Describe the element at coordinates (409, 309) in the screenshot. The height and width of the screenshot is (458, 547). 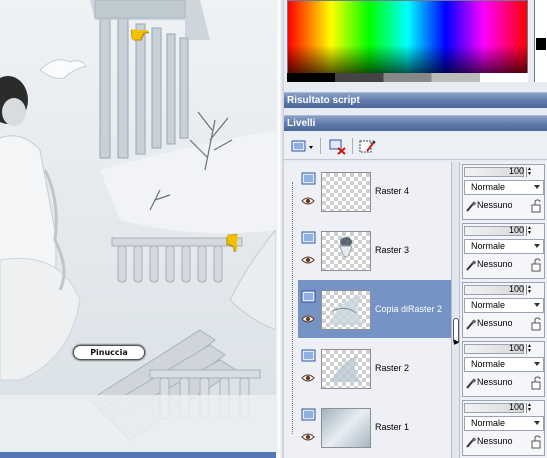
I see `layer-name: Copia diRaster 2` at that location.